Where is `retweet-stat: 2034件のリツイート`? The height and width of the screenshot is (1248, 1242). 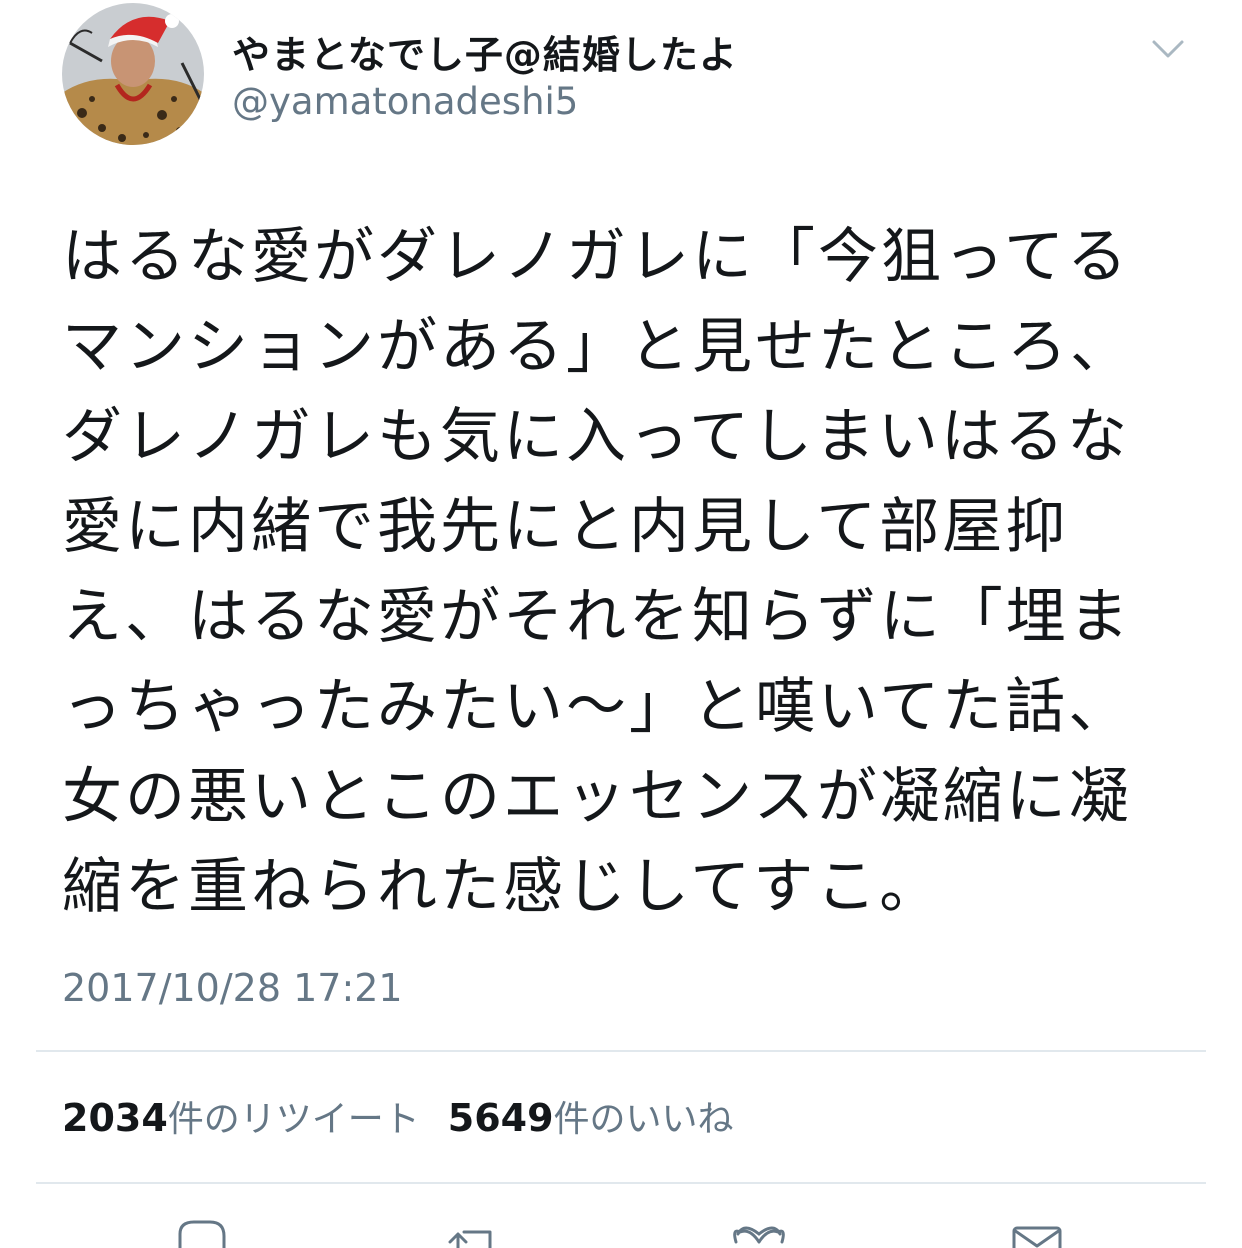 retweet-stat: 2034件のリツイート is located at coordinates (241, 1118).